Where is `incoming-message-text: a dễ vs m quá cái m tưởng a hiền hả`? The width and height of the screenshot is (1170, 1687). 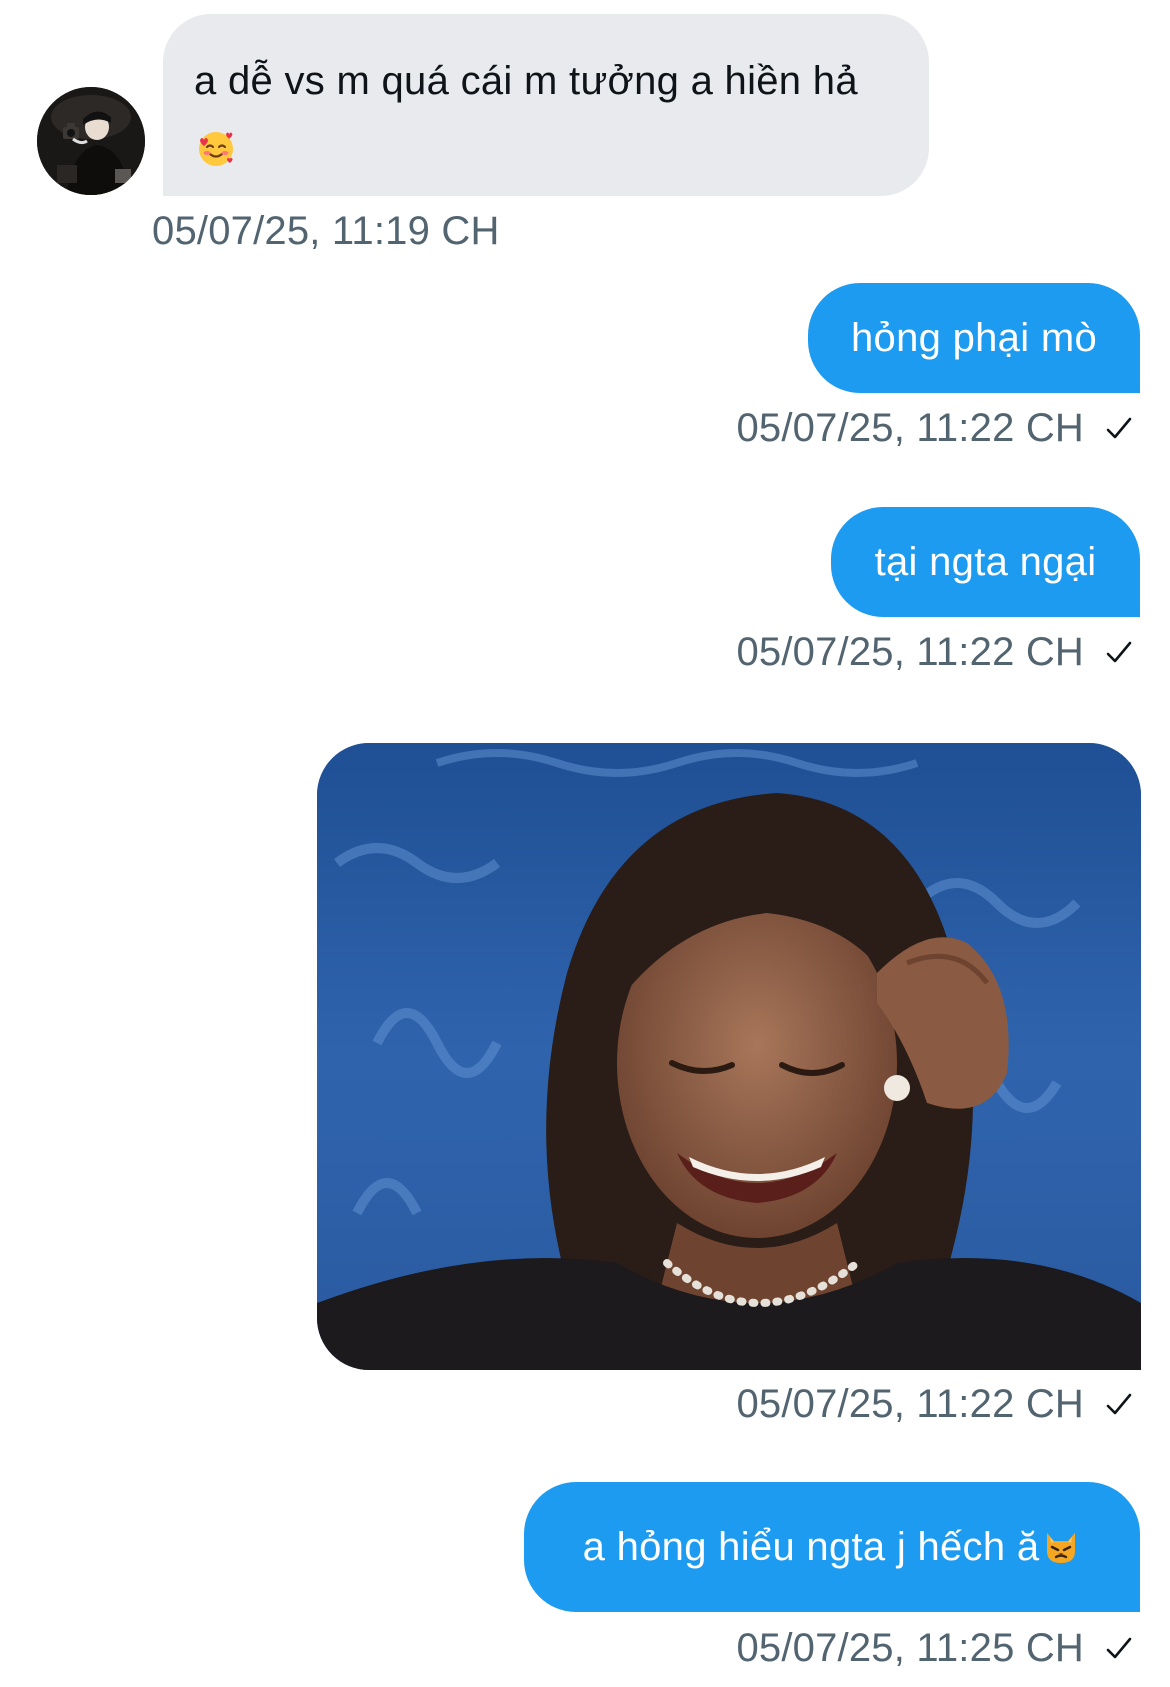 incoming-message-text: a dễ vs m quá cái m tưởng a hiền hả is located at coordinates (526, 81).